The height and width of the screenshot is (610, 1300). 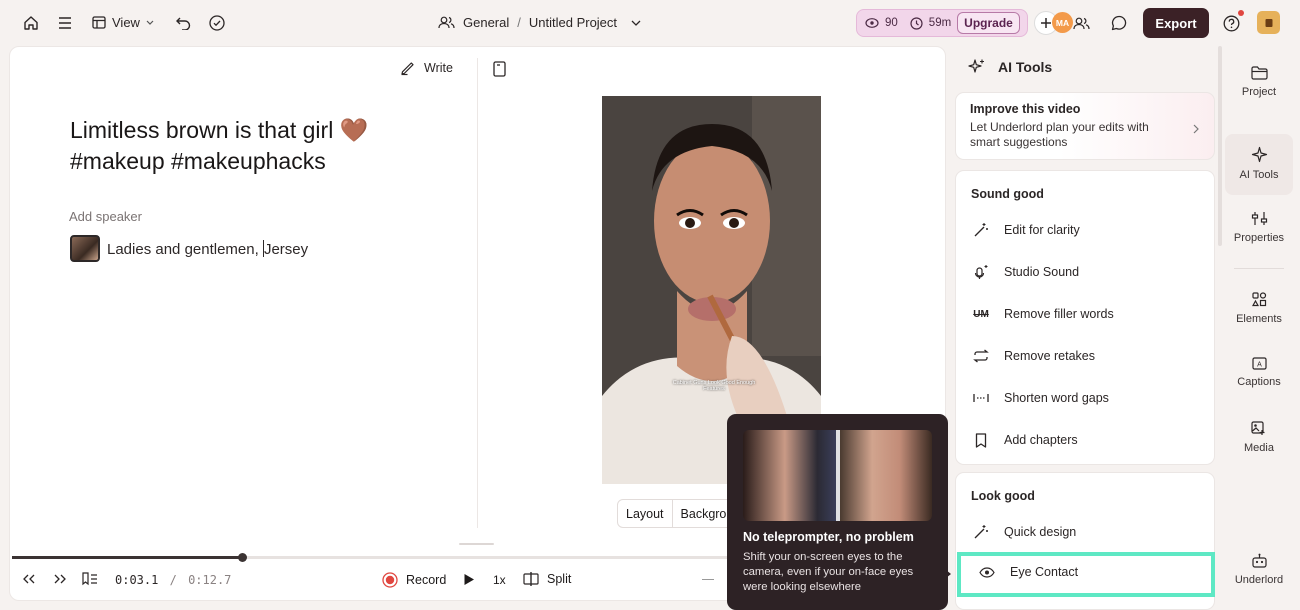 What do you see at coordinates (1025, 67) in the screenshot?
I see `ai-tools-title: AI Tools` at bounding box center [1025, 67].